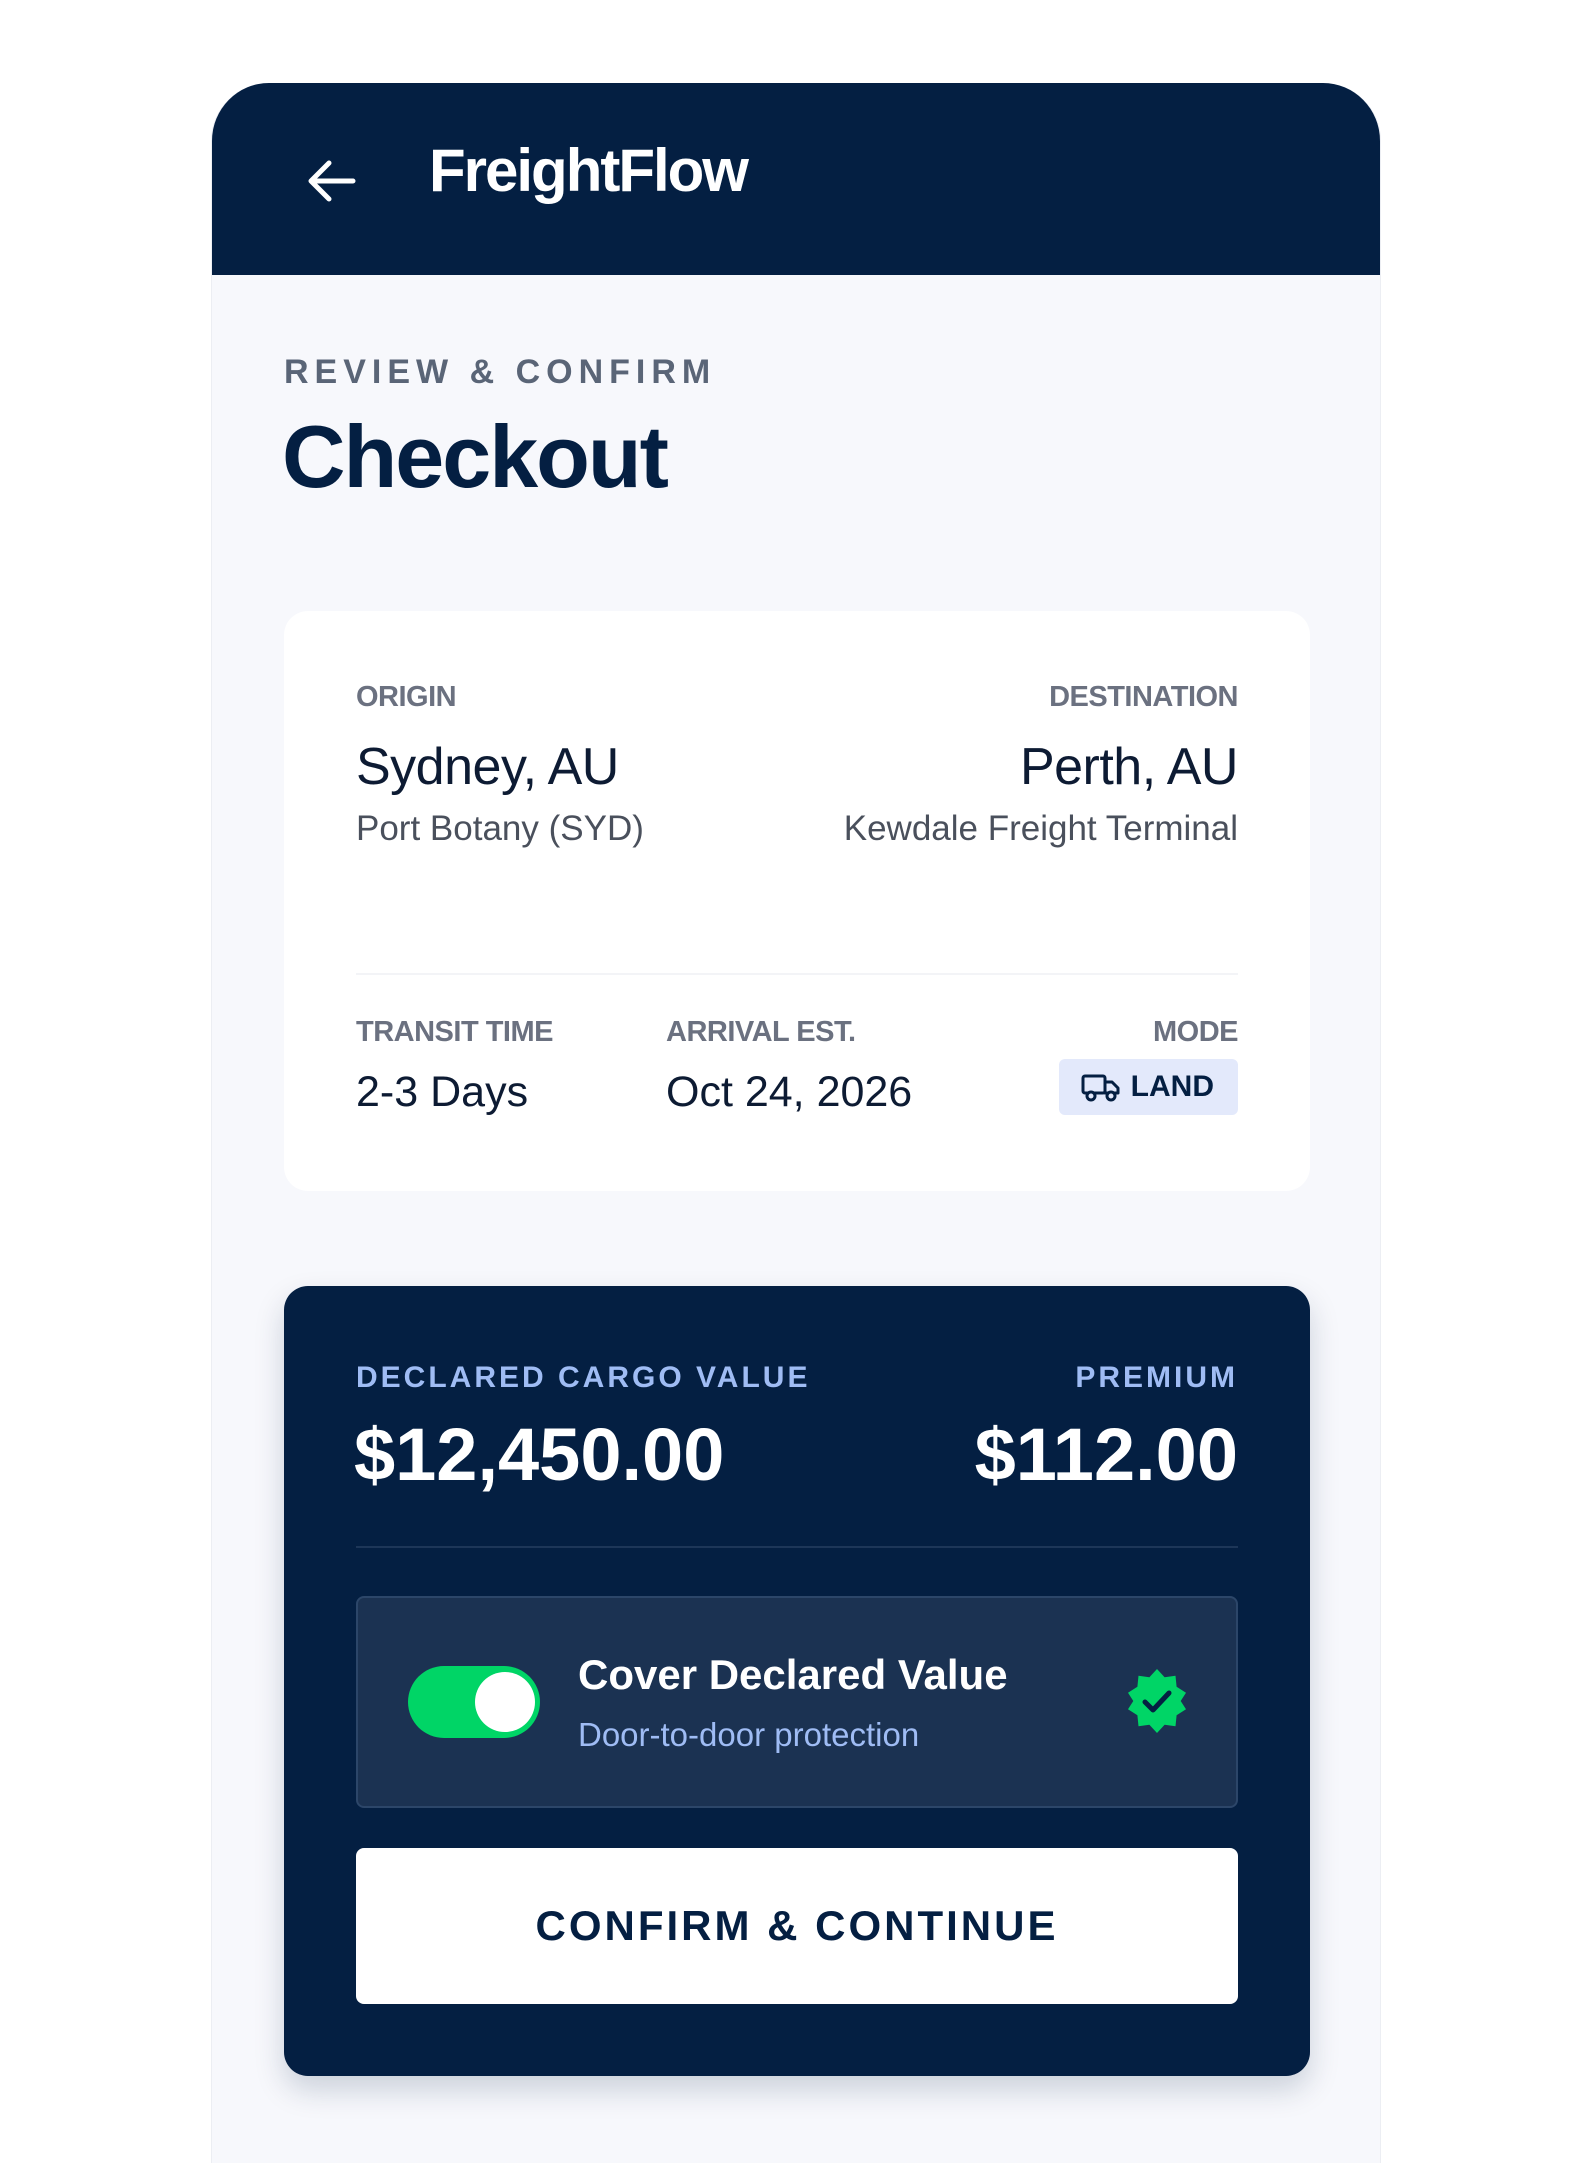  Describe the element at coordinates (505, 1702) in the screenshot. I see `toggle-knob` at that location.